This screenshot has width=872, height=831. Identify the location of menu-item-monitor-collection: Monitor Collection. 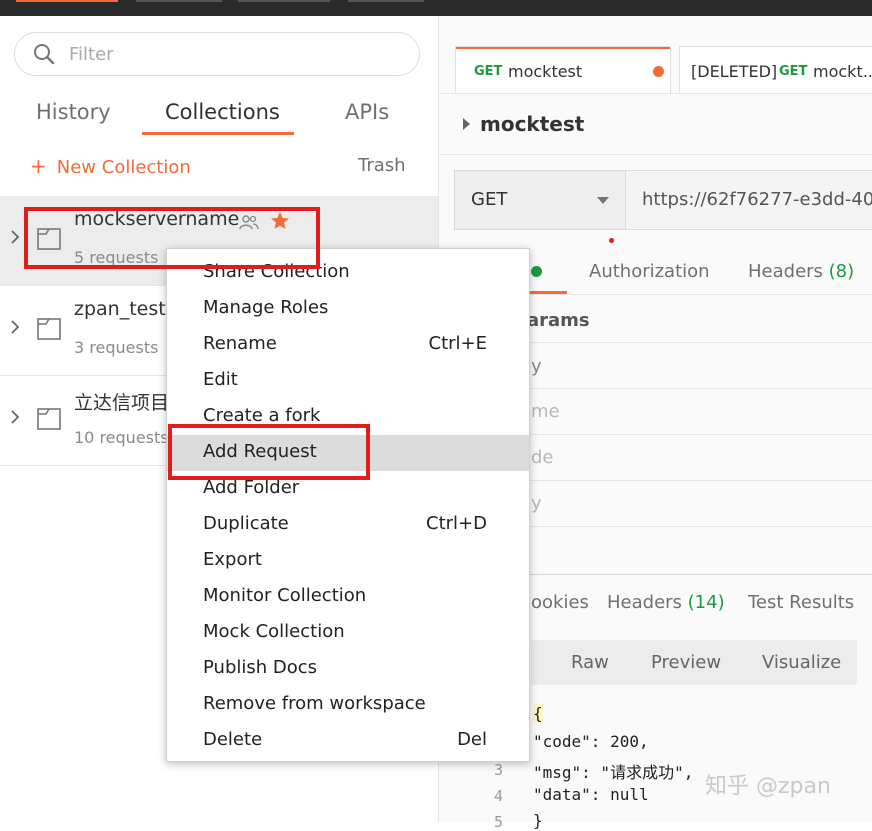
(348, 597).